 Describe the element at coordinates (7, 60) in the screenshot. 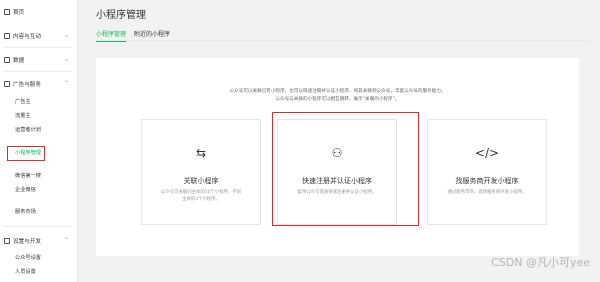

I see `data-icon` at that location.